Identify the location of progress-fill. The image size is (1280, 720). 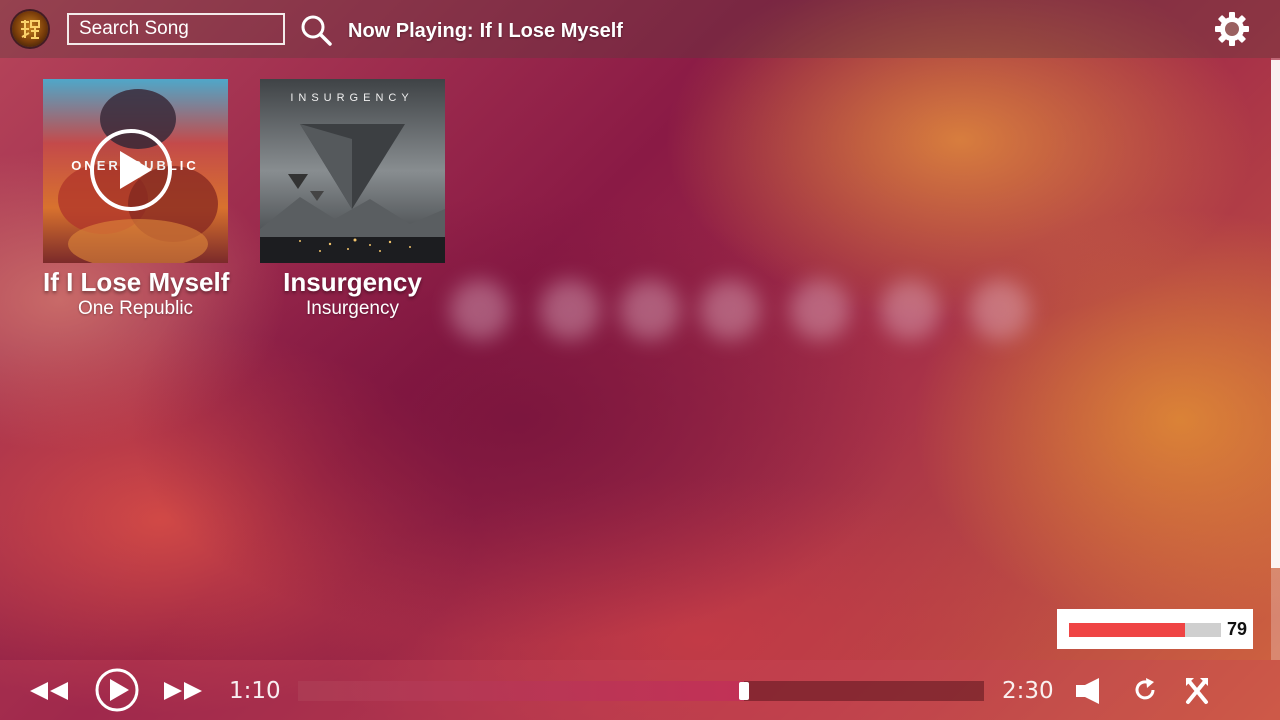
(521, 691).